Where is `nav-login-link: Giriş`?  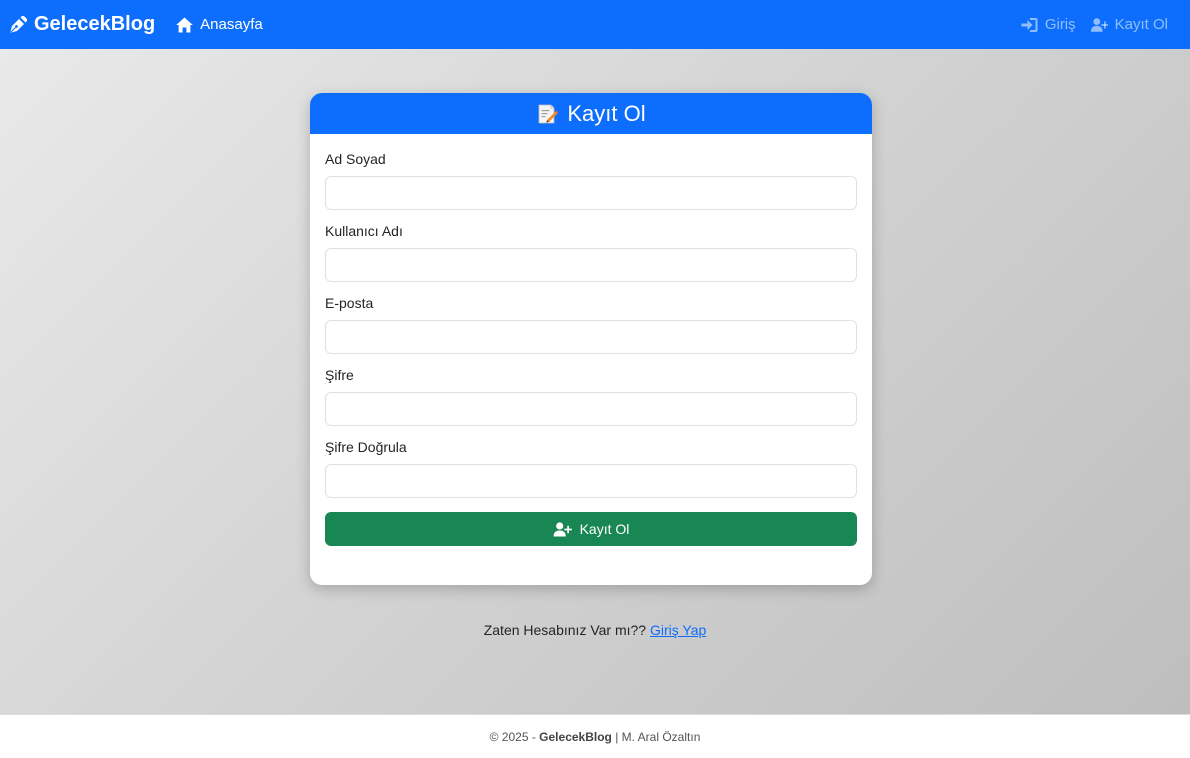
nav-login-link: Giriş is located at coordinates (1048, 24).